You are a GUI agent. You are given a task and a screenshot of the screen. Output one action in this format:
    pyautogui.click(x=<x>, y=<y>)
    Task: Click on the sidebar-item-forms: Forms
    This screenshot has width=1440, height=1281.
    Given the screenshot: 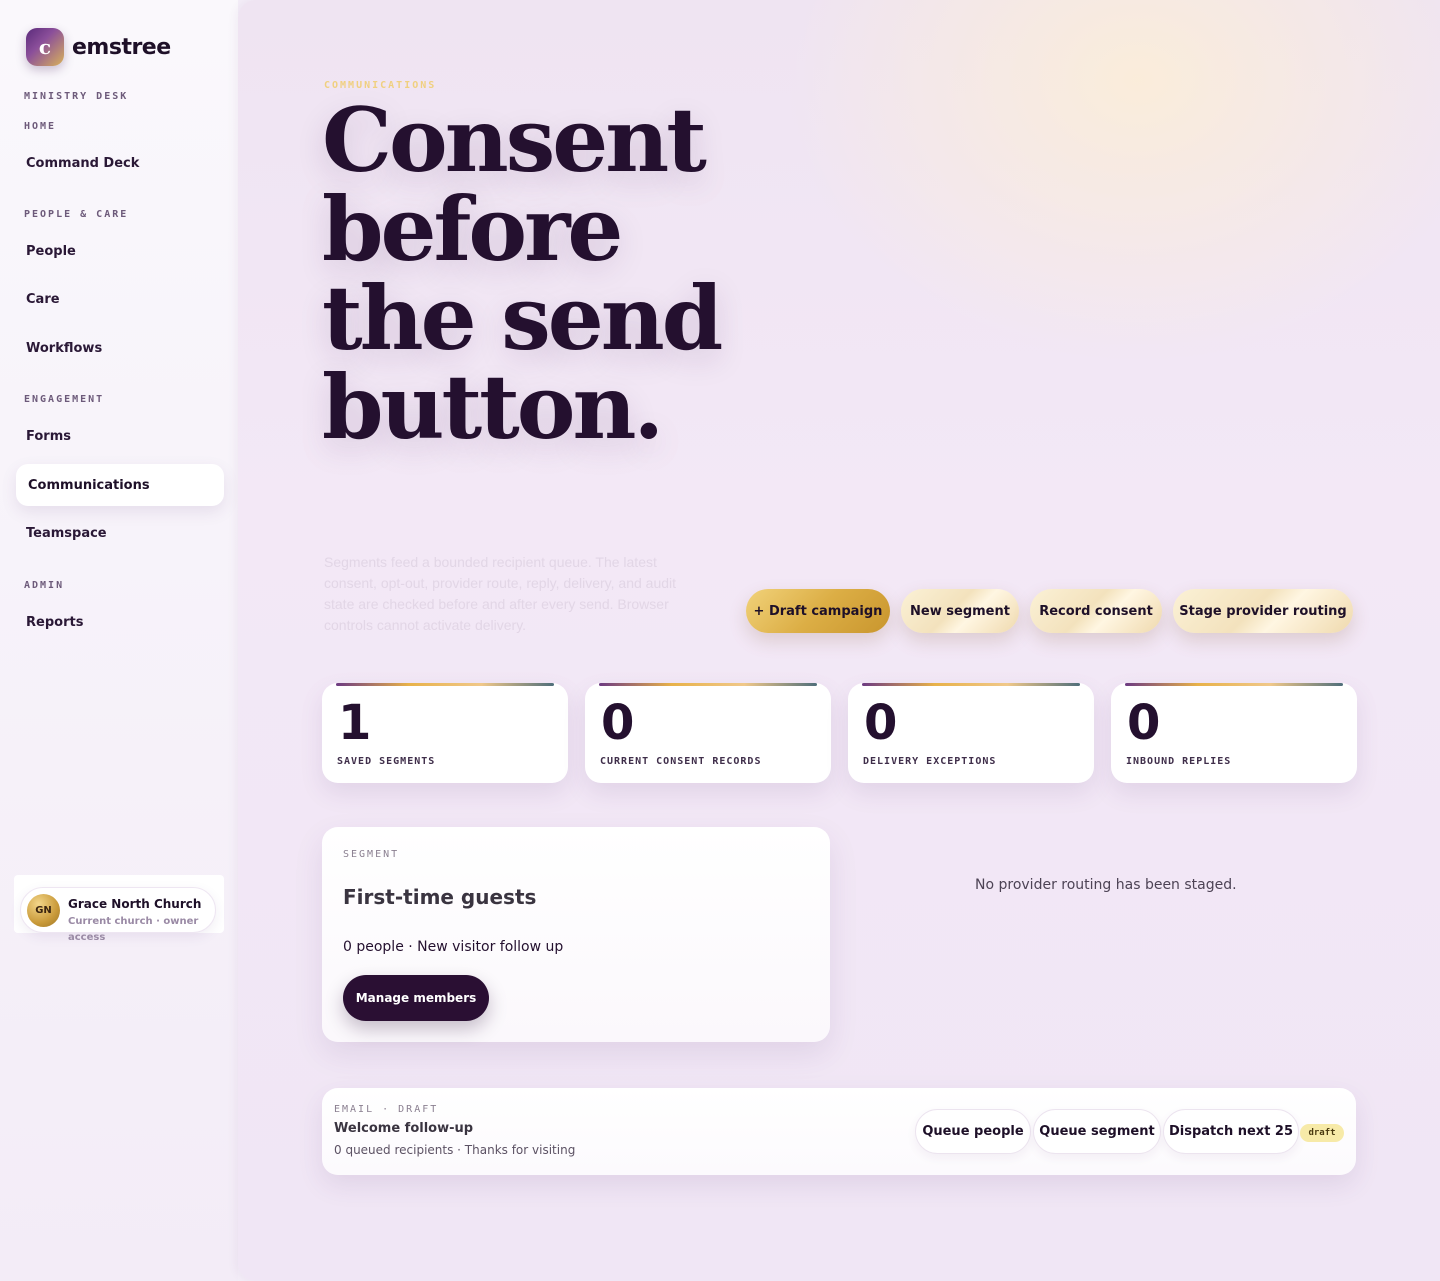 What is the action you would take?
    pyautogui.click(x=48, y=436)
    